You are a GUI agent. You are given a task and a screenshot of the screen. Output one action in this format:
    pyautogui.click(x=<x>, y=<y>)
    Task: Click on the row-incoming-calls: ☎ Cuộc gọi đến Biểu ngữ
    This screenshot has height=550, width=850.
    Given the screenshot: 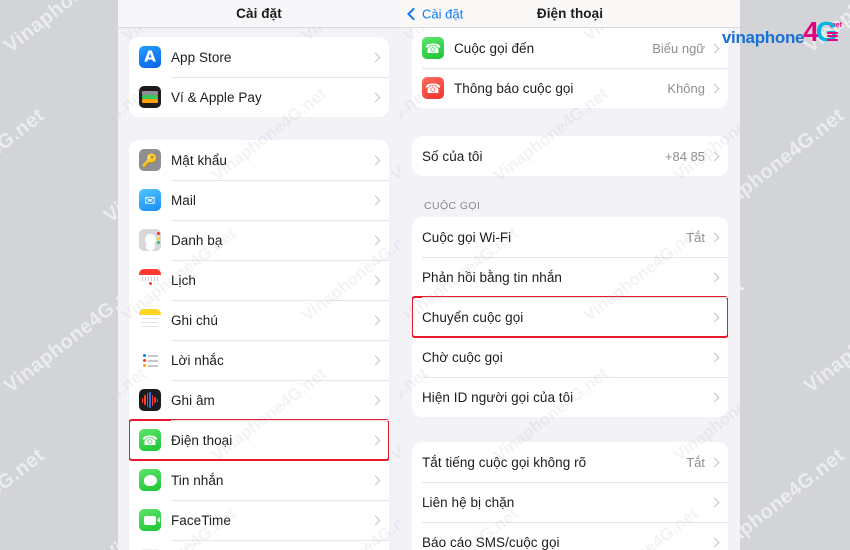 What is the action you would take?
    pyautogui.click(x=570, y=48)
    